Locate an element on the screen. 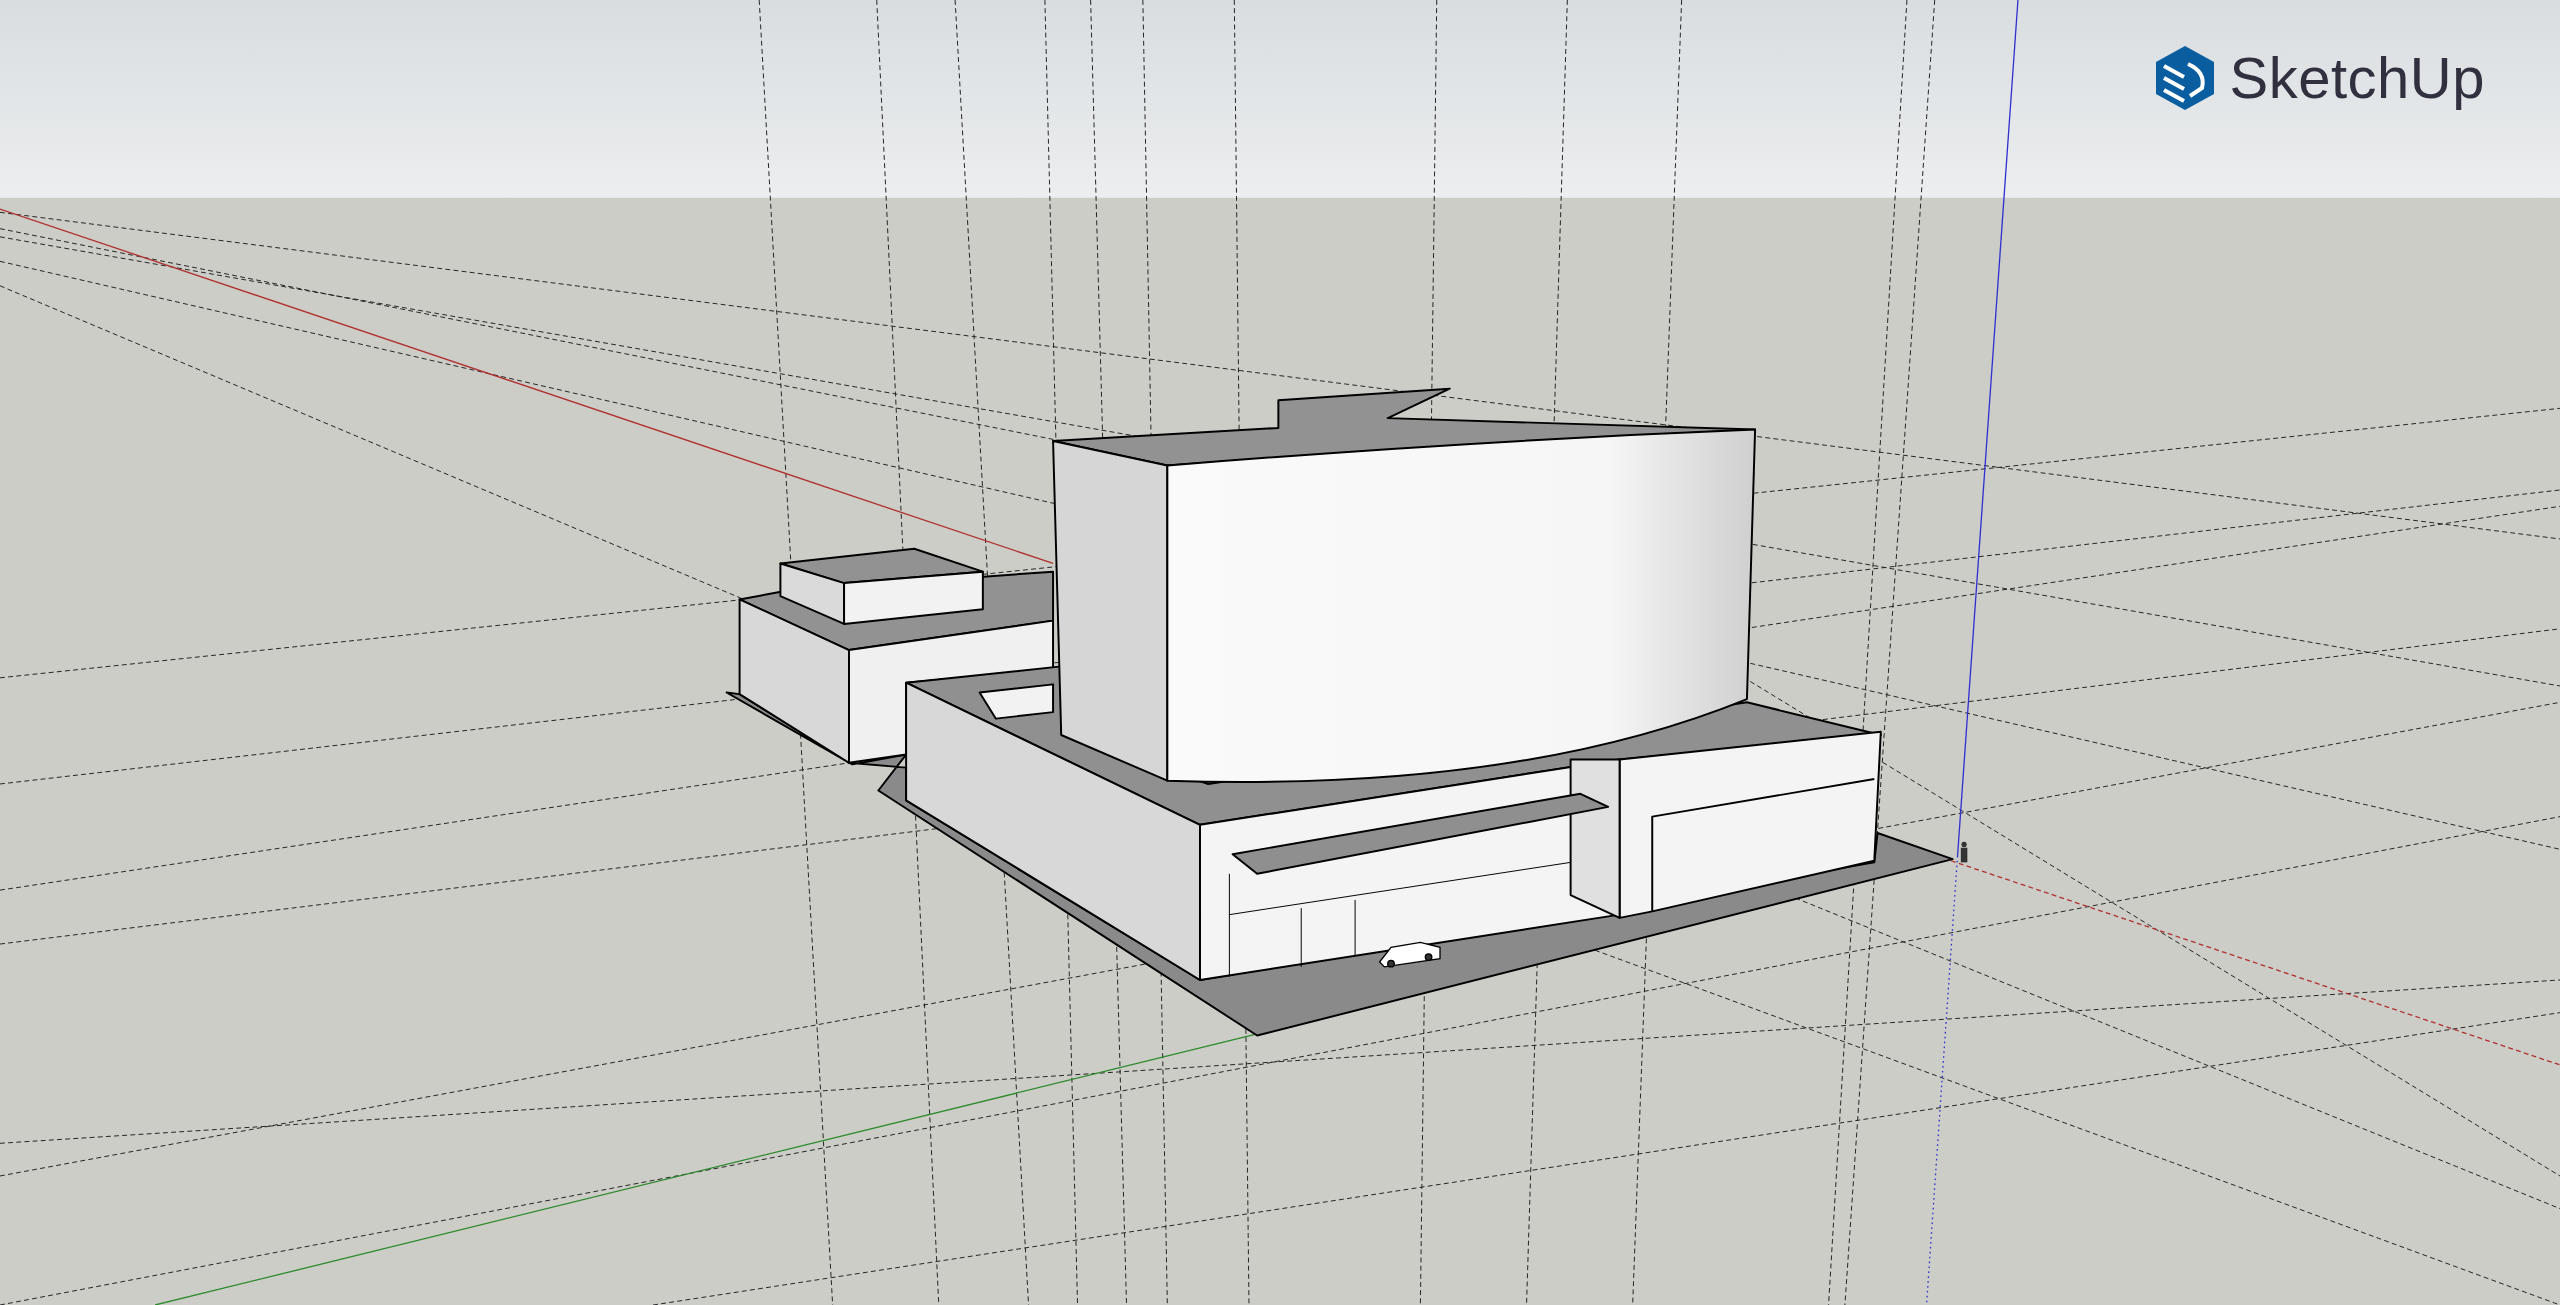  person-drawing is located at coordinates (1964, 852).